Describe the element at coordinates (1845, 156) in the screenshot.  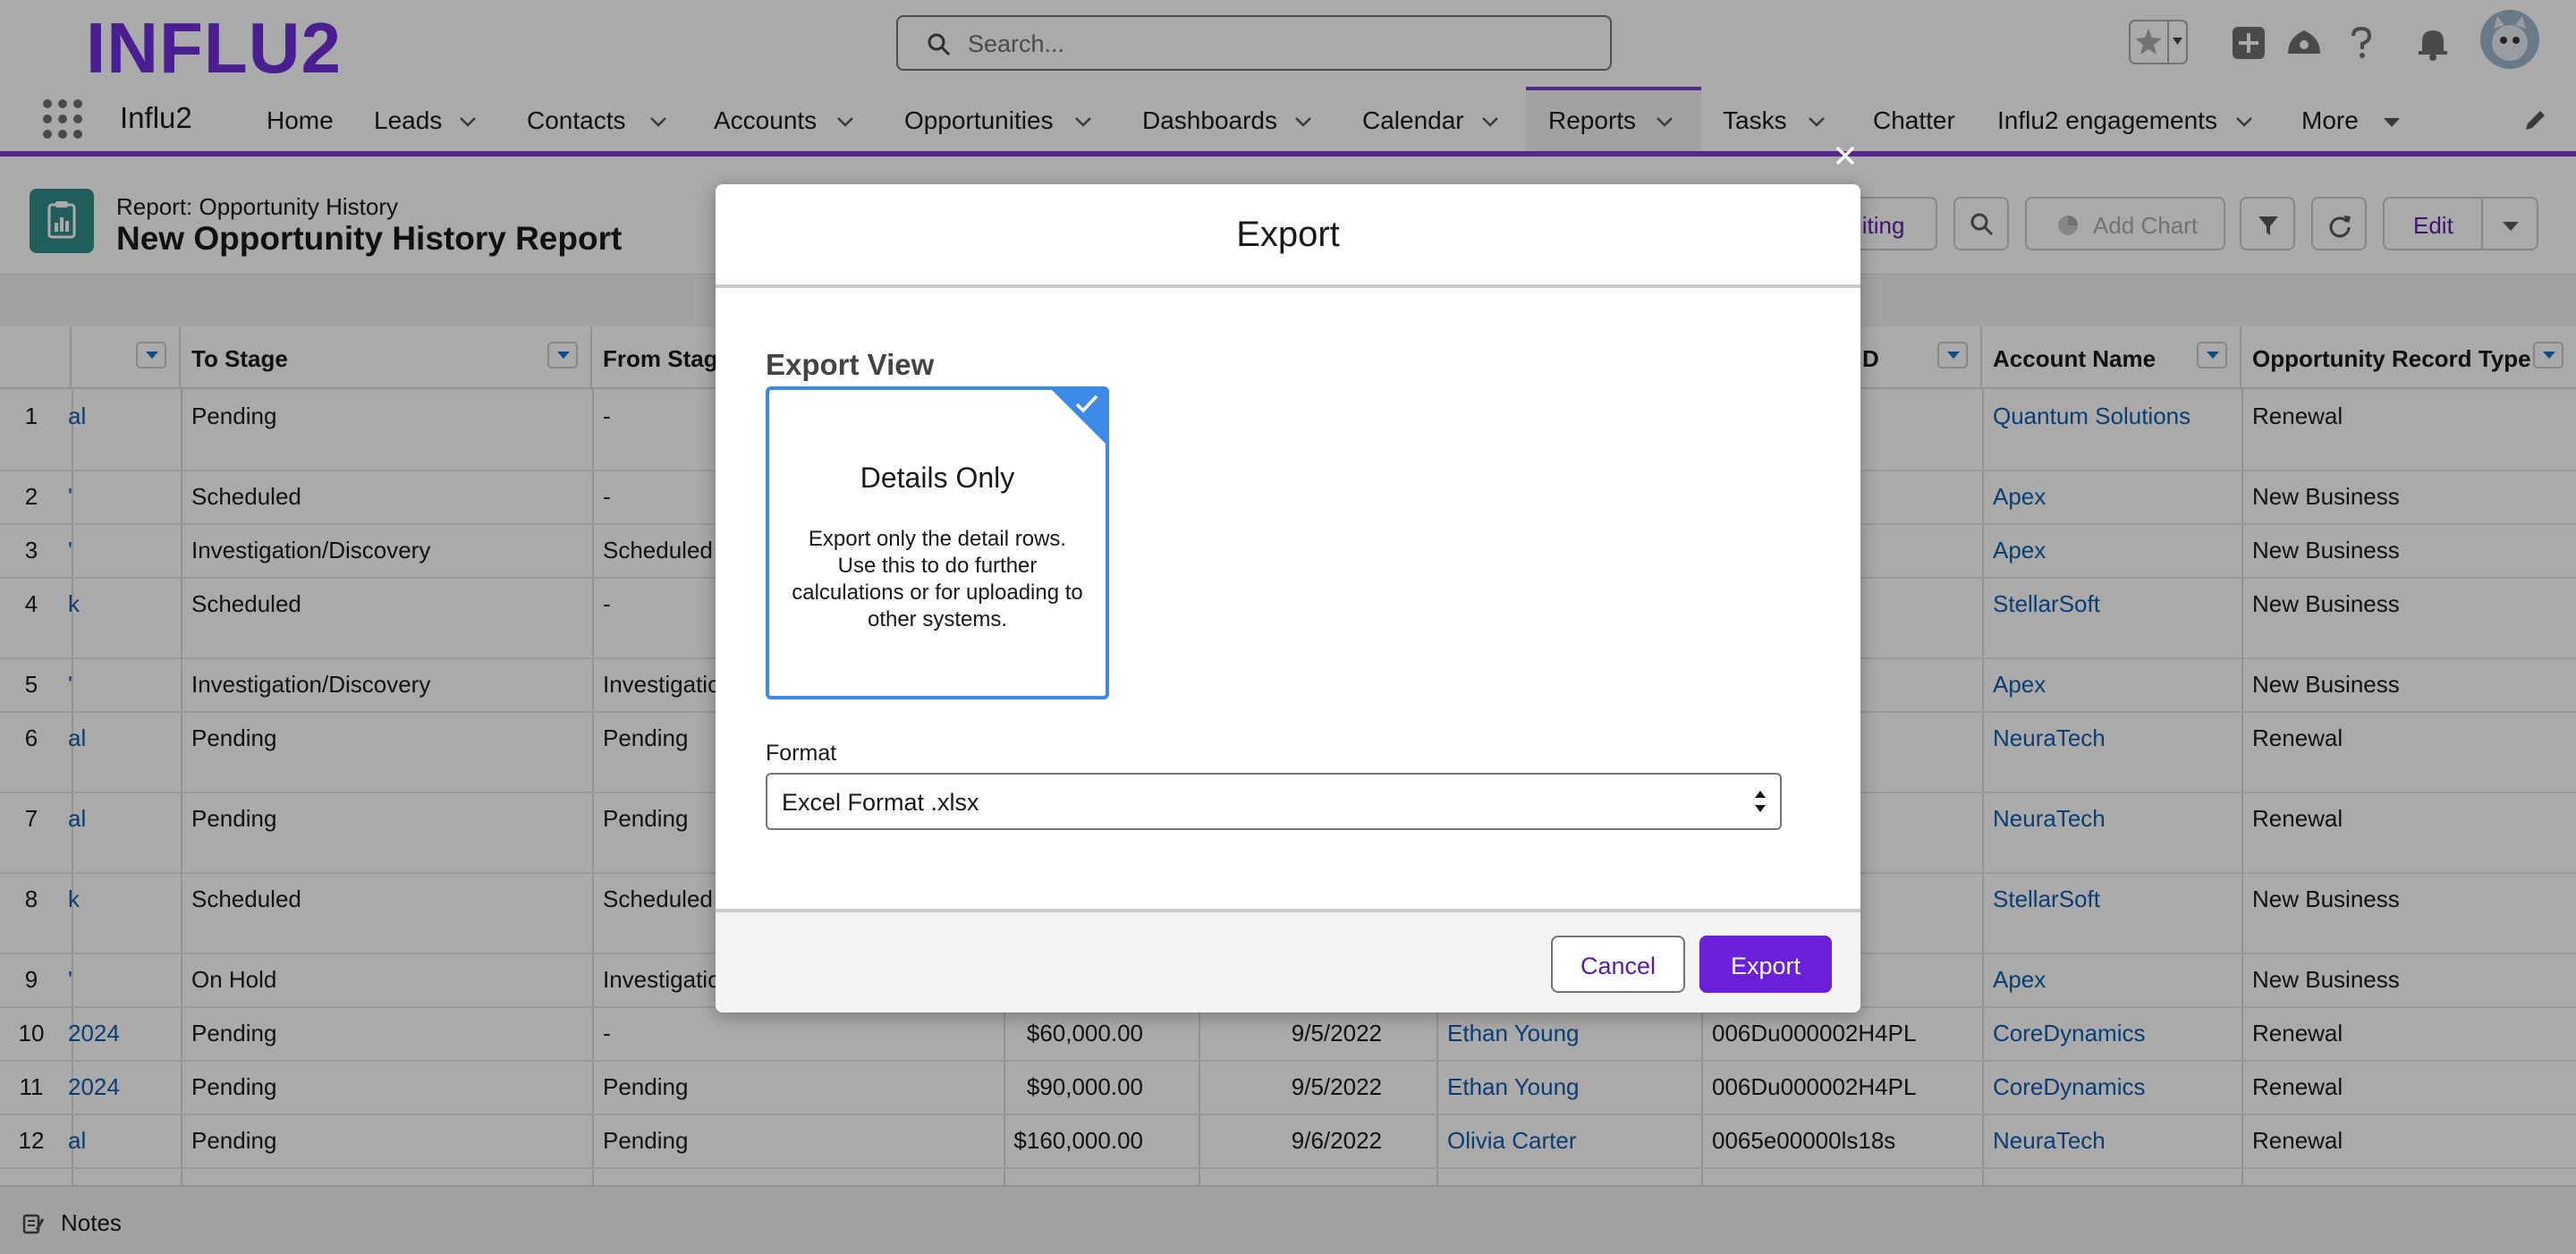
I see `close-icon` at that location.